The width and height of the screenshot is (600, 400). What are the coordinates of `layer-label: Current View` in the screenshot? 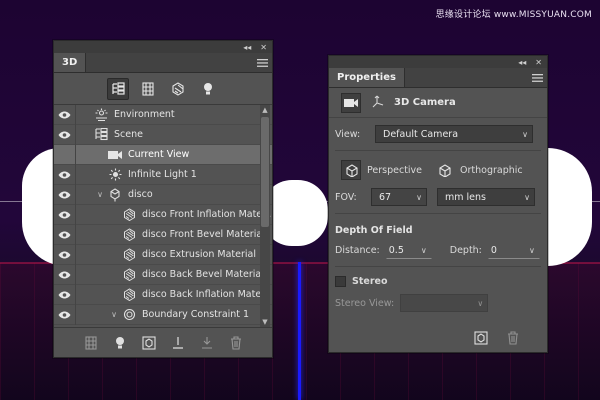 It's located at (159, 154).